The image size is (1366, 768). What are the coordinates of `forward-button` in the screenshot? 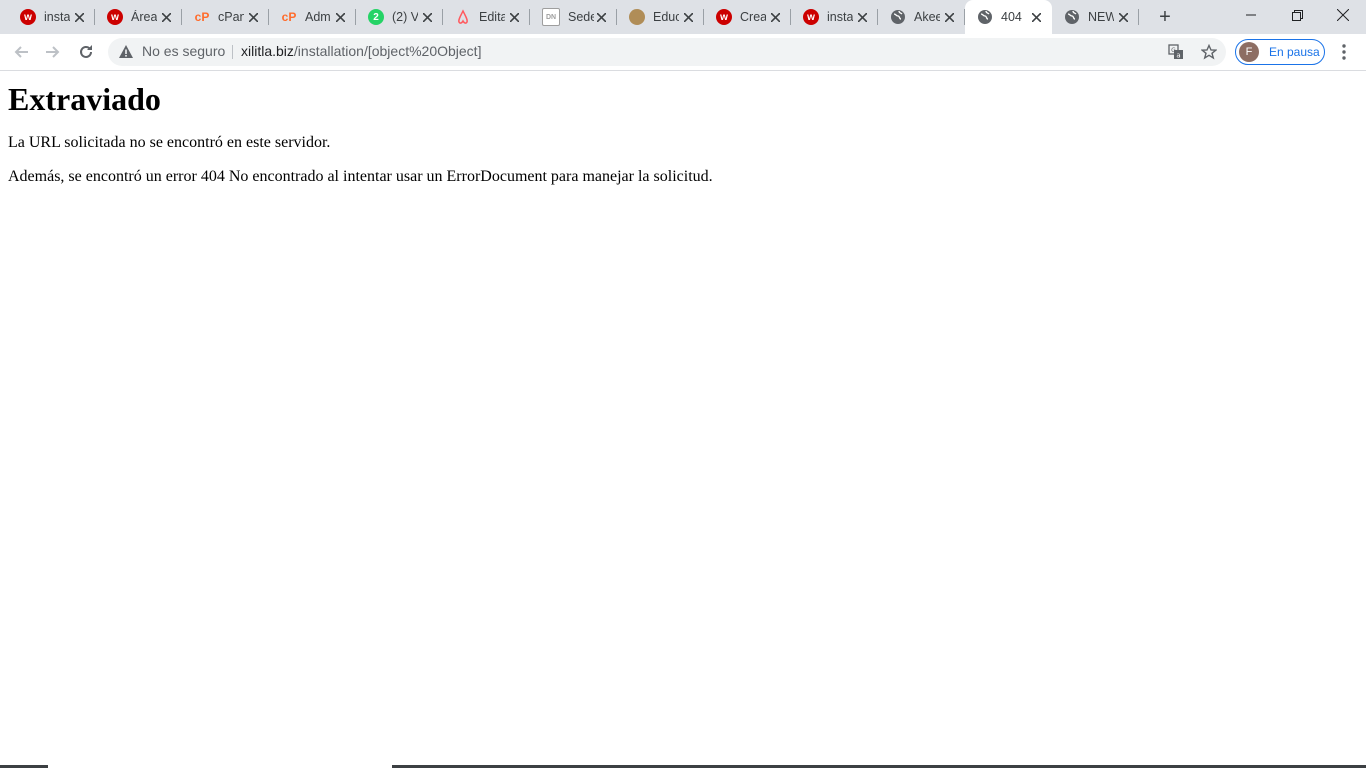 It's located at (53, 52).